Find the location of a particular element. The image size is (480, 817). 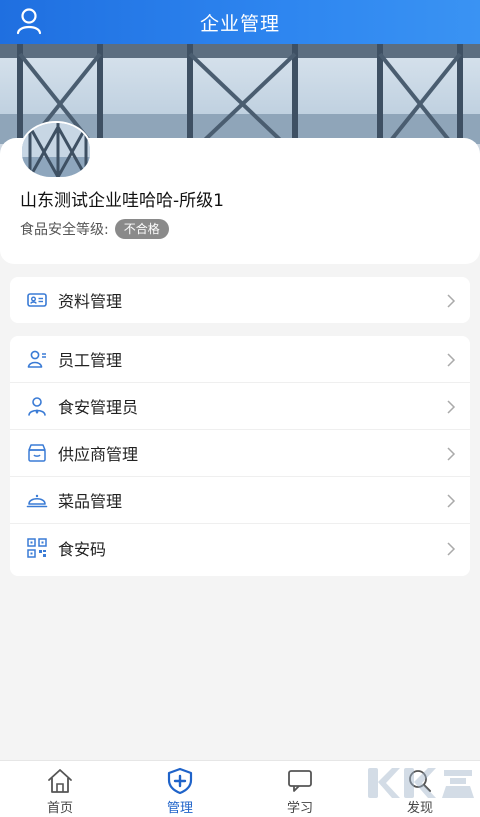

home-icon is located at coordinates (60, 781).